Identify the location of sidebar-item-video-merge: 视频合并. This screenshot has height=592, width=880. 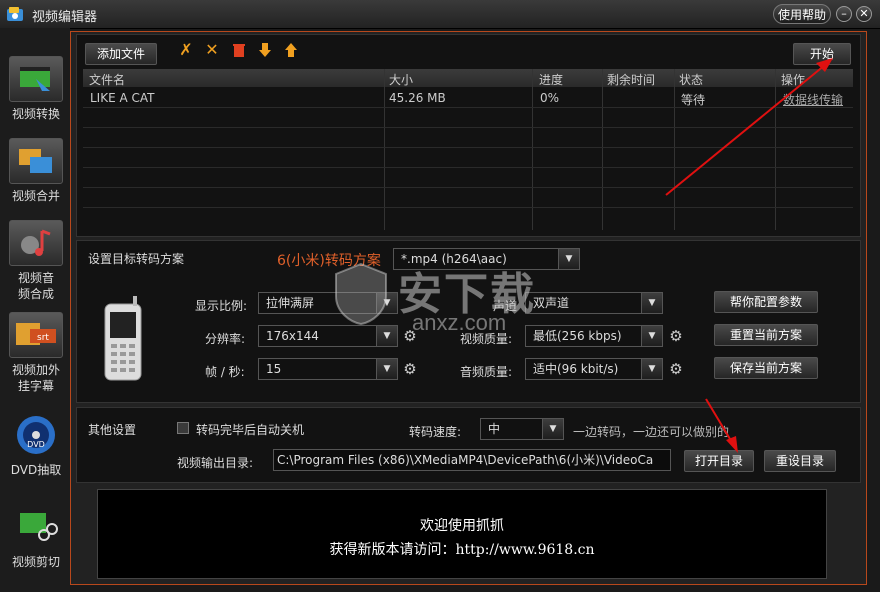
(36, 171).